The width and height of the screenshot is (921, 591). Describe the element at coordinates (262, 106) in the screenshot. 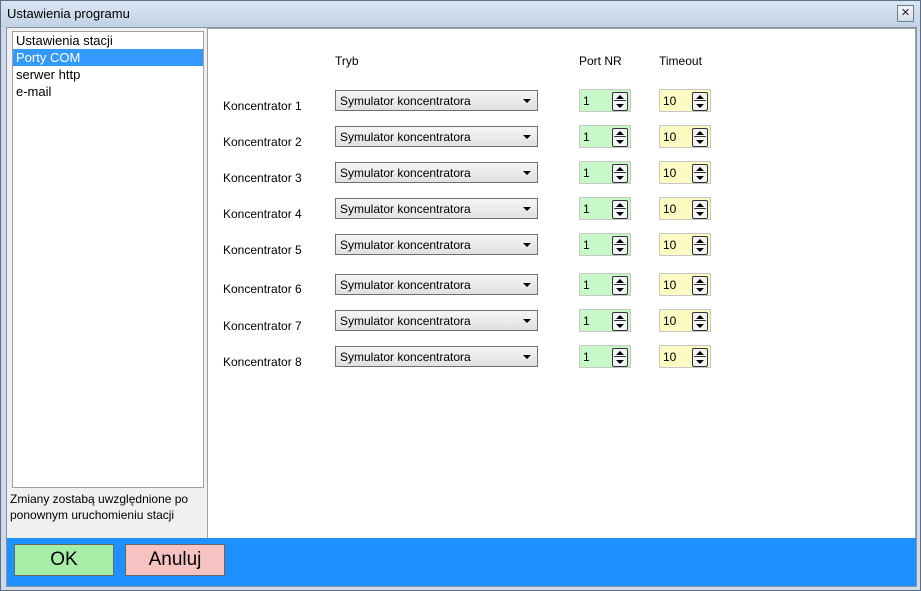

I see `row-label: Koncentrator 1` at that location.